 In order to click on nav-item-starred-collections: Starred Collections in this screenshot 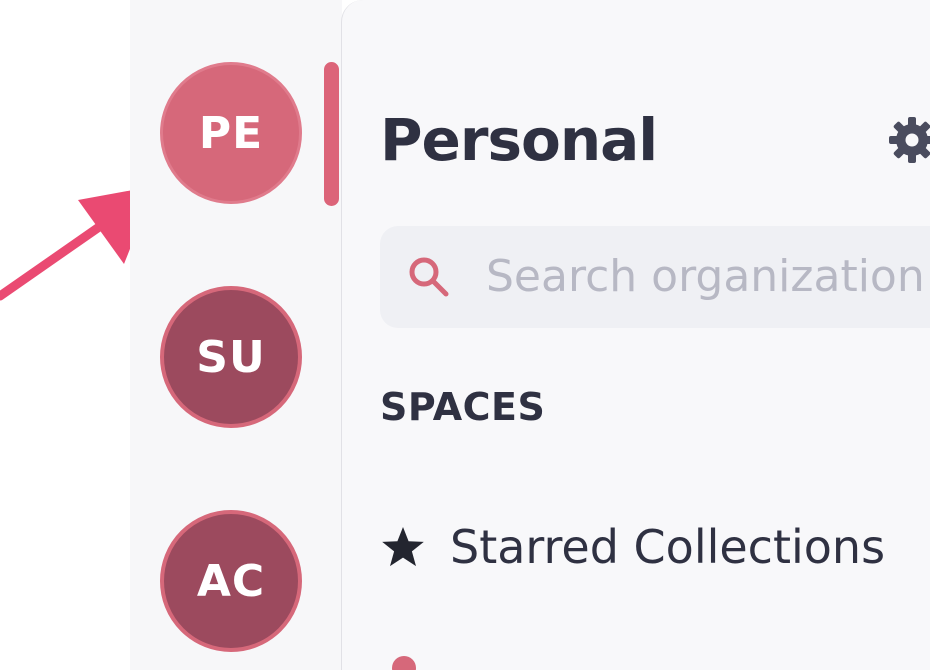, I will do `click(632, 547)`.